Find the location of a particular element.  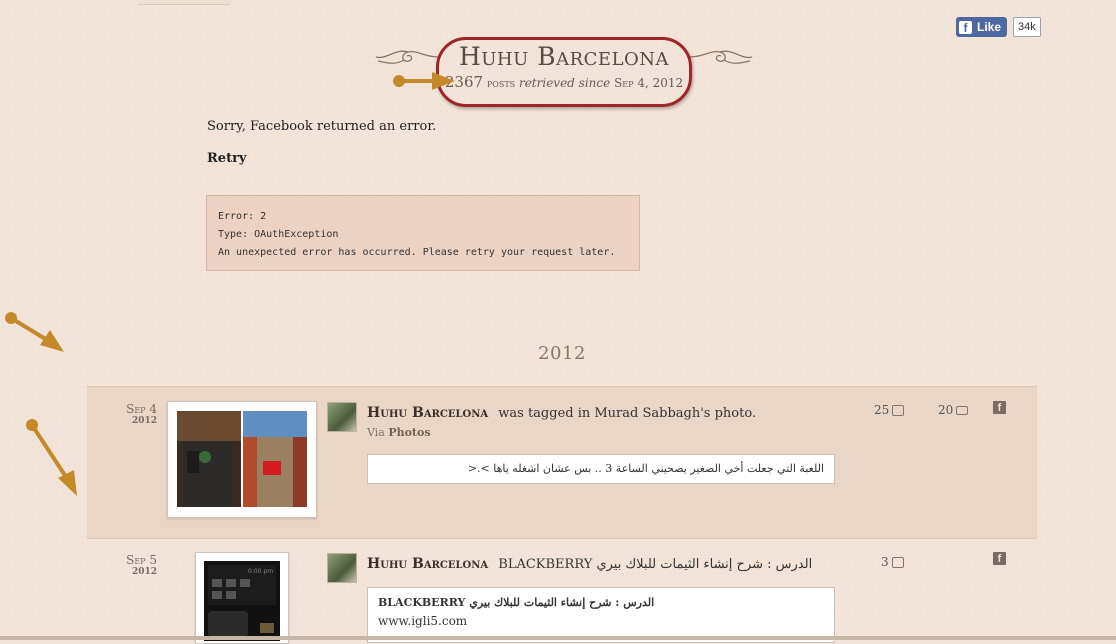

post-photo-thumbnail is located at coordinates (242, 459).